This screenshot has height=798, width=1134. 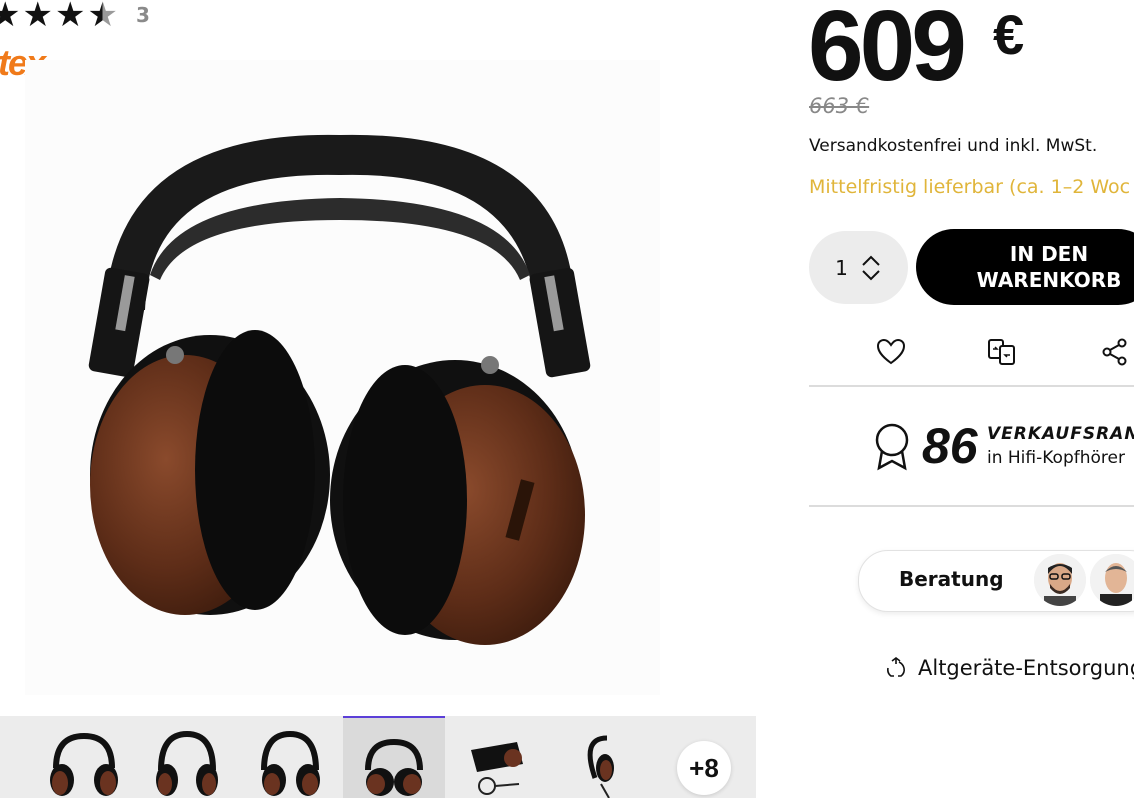 What do you see at coordinates (970, 187) in the screenshot?
I see `availability-status: Mittelfristig lieferbar (ca. 1–2 Woc` at bounding box center [970, 187].